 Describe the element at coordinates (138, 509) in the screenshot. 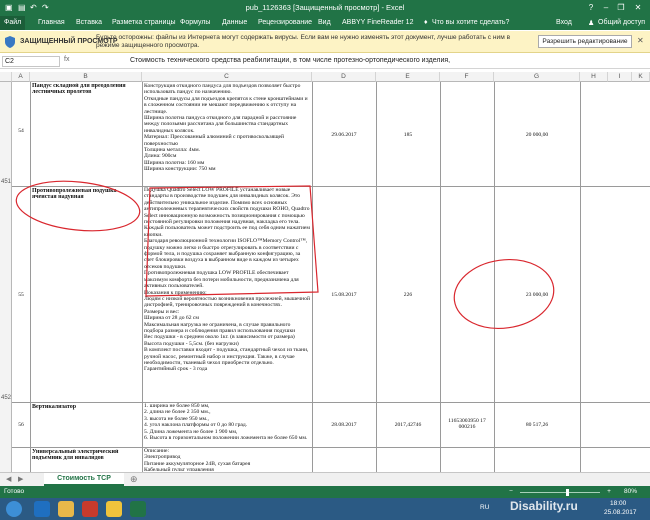

I see `excel-taskbar-icon` at that location.